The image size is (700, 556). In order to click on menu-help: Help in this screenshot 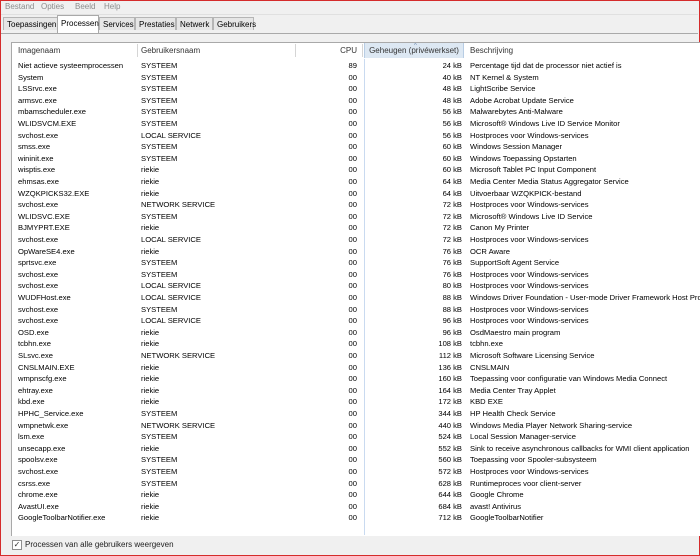, I will do `click(112, 6)`.